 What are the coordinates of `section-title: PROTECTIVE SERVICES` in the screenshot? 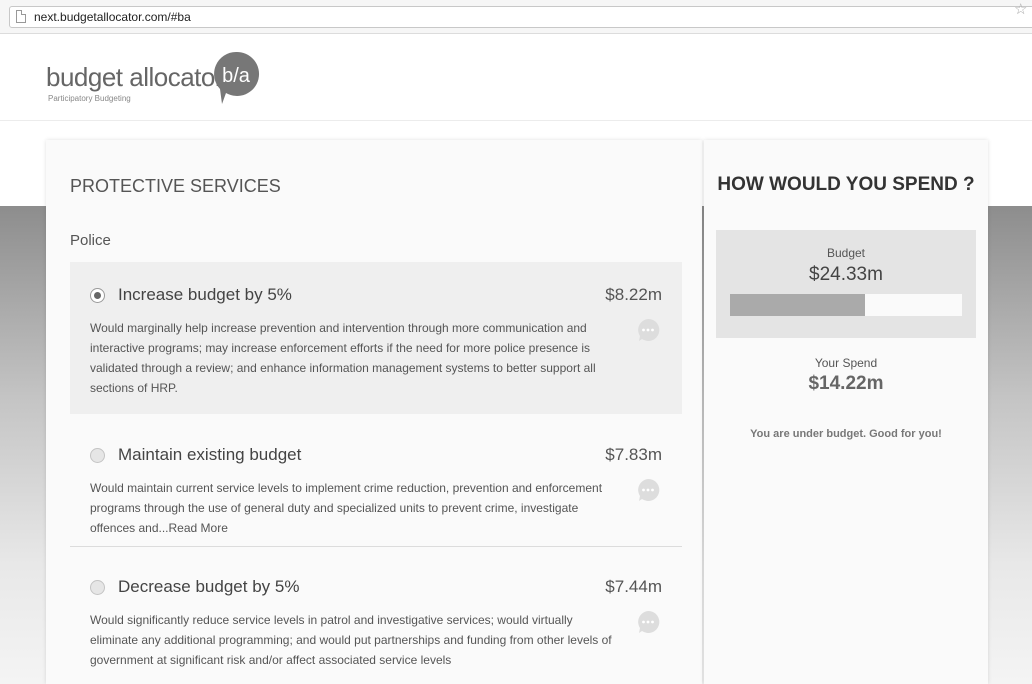 It's located at (175, 186).